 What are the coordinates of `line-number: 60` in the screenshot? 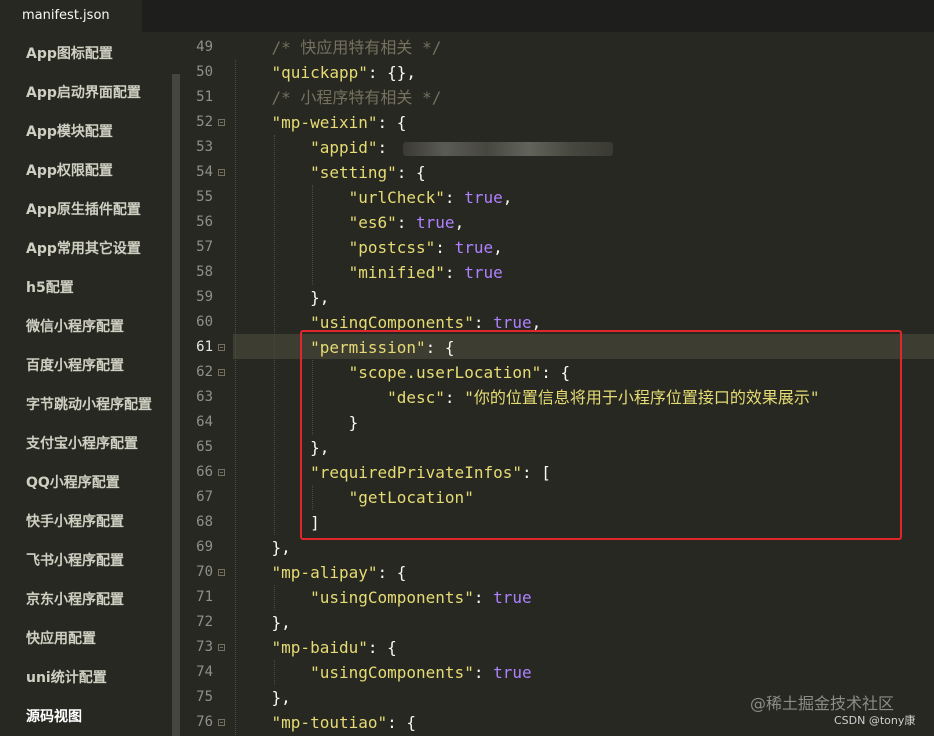 It's located at (204, 322).